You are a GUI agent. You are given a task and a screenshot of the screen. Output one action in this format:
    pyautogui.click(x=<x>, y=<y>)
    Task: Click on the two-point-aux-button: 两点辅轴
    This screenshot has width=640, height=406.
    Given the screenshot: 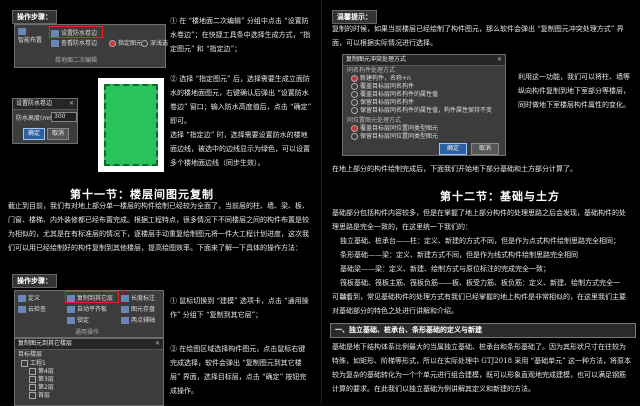 What is the action you would take?
    pyautogui.click(x=138, y=319)
    